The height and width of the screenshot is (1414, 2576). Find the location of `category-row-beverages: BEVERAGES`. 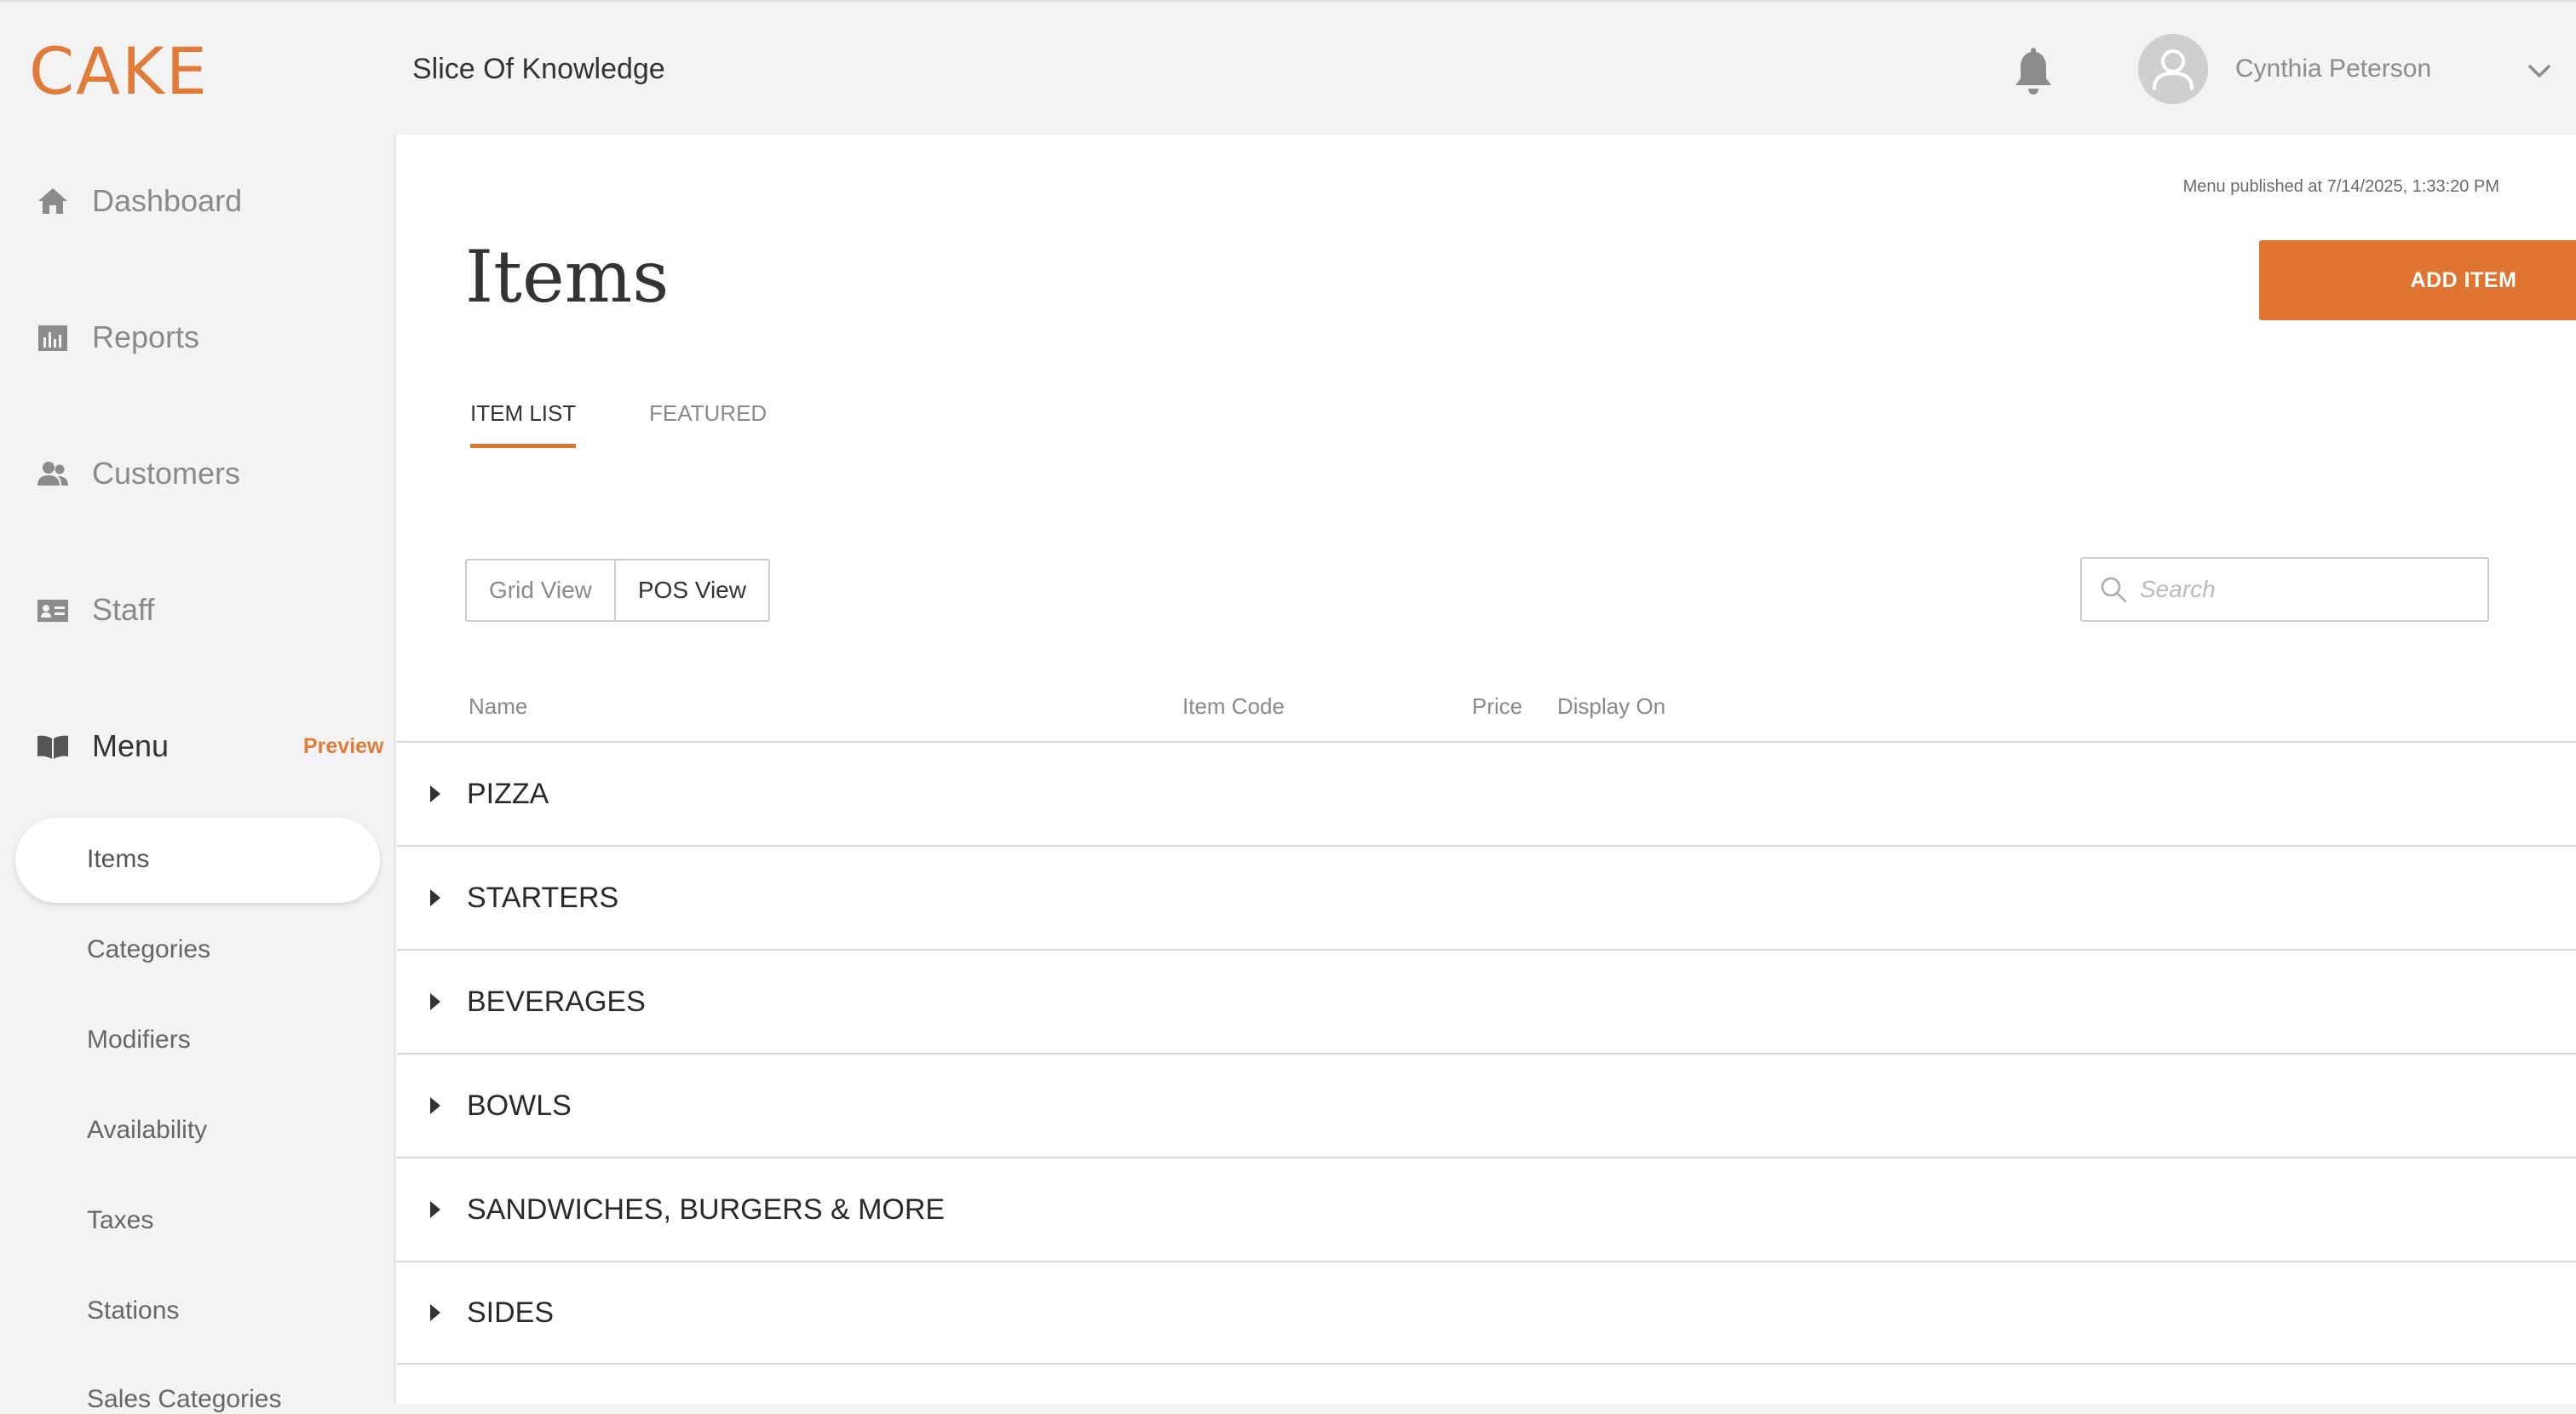

category-row-beverages: BEVERAGES is located at coordinates (1487, 1001).